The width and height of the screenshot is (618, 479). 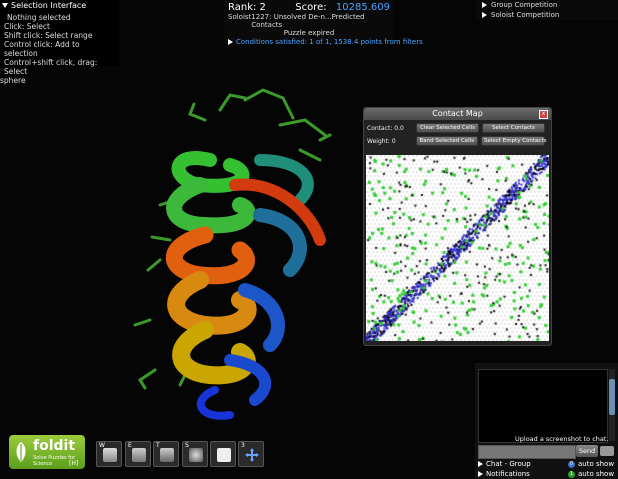 I want to click on score-label: Score:, so click(x=311, y=7).